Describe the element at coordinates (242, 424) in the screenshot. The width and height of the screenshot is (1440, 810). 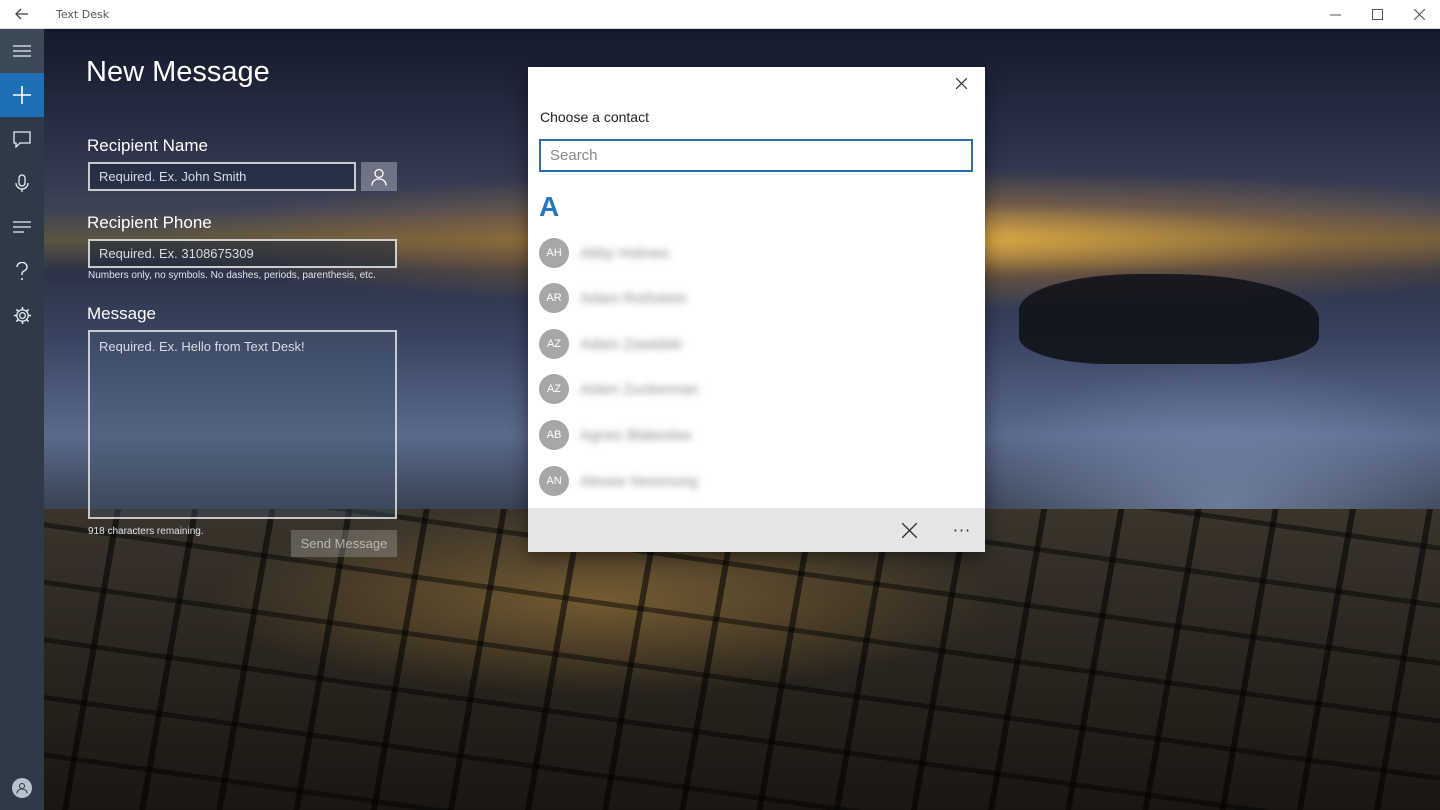
I see `message-textarea: Required. Ex. Hello from Text Desk!` at that location.